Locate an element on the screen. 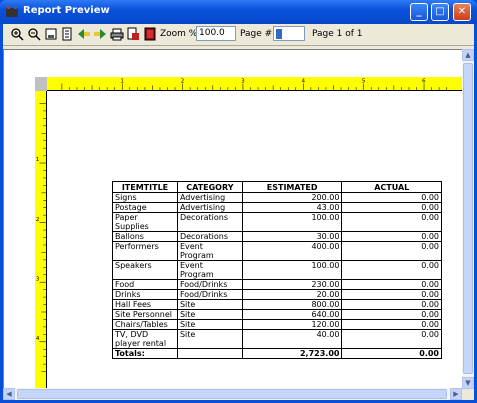  scroll-right-button: ▶ is located at coordinates (456, 394).